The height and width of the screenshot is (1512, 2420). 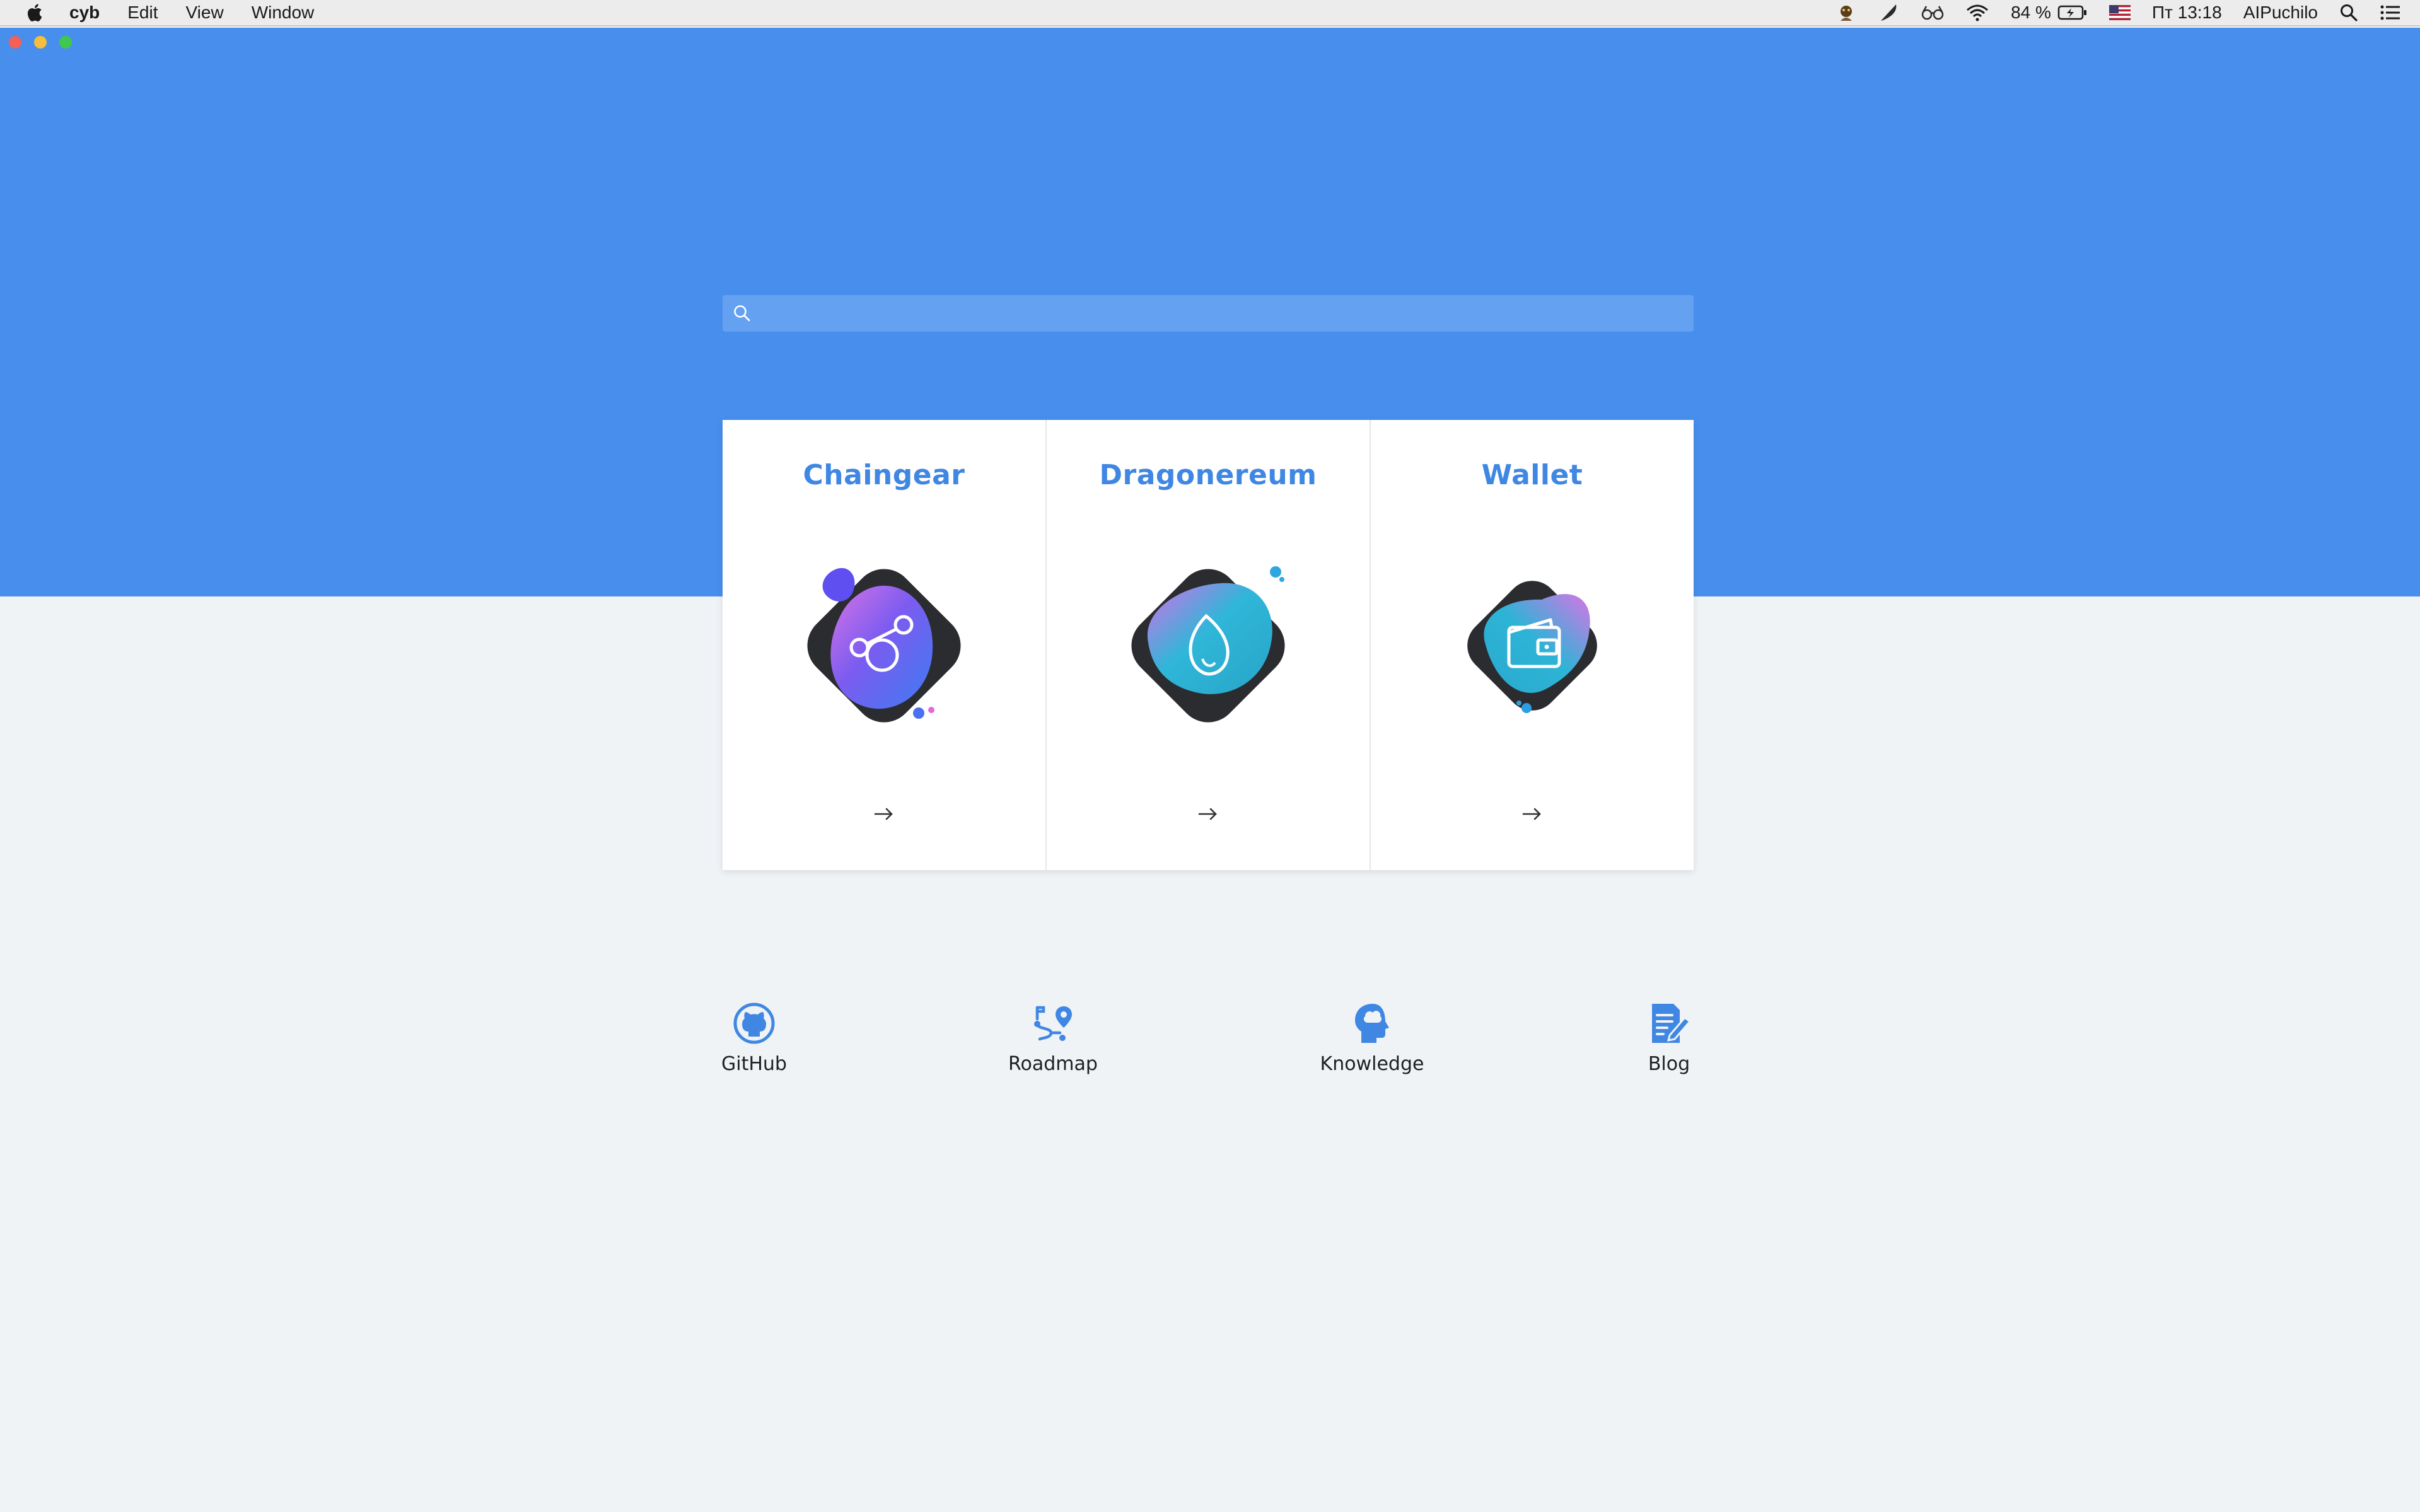 I want to click on wallet-icon, so click(x=1532, y=647).